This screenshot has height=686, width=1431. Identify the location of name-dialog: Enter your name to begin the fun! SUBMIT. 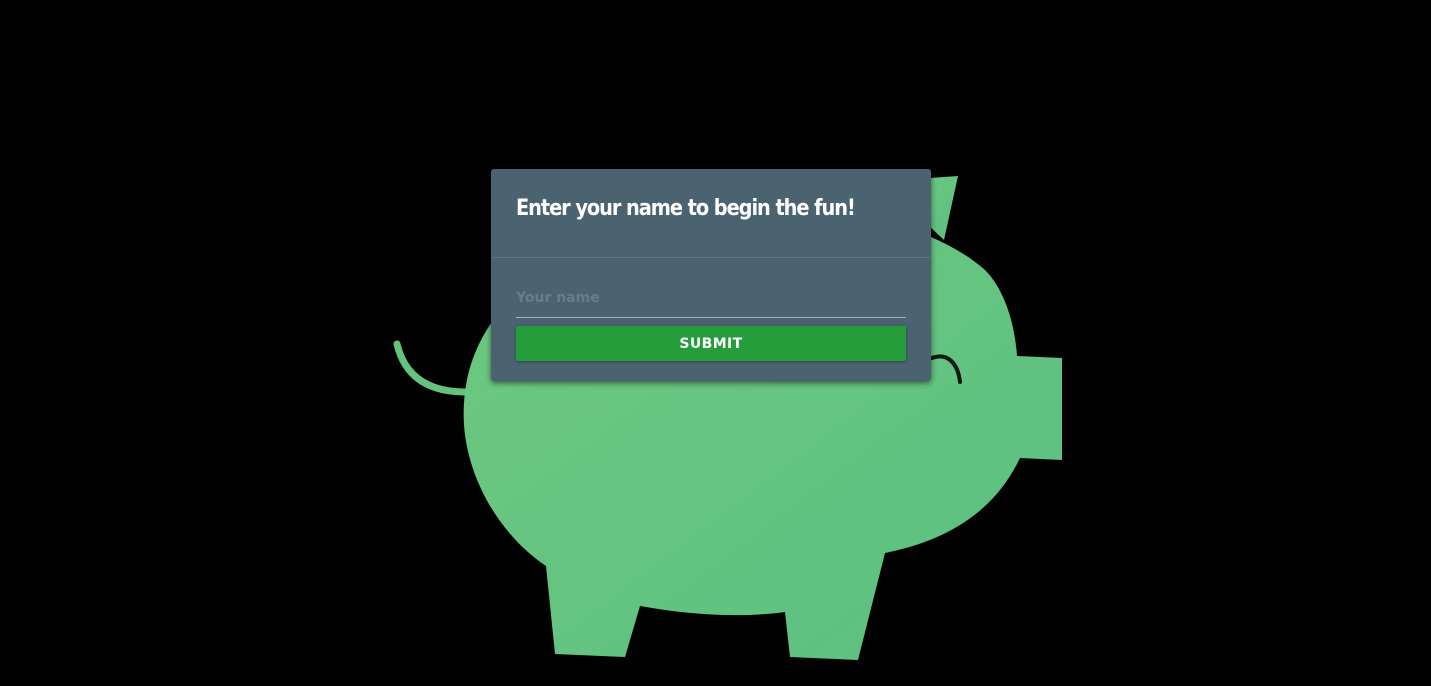
(711, 275).